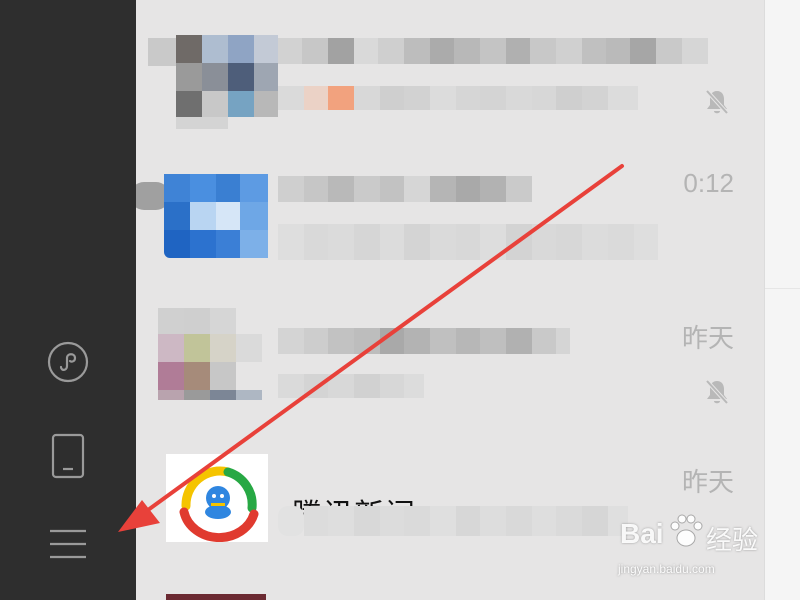 Image resolution: width=800 pixels, height=600 pixels. I want to click on phone-icon, so click(68, 456).